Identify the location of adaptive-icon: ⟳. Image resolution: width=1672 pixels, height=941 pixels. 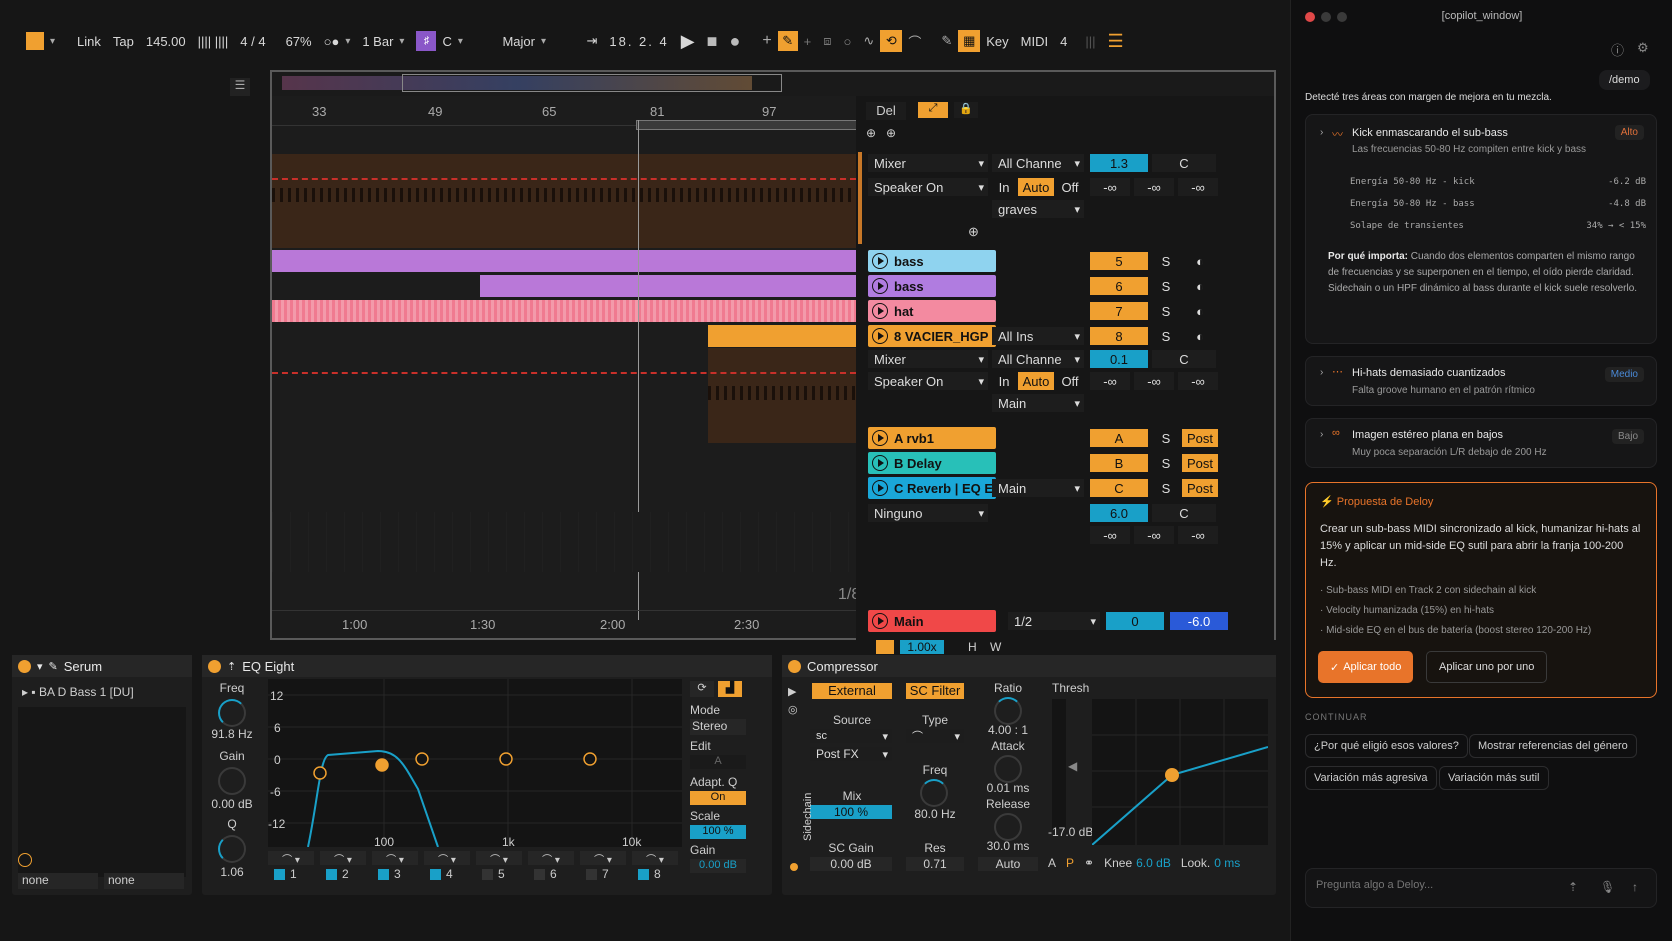
(702, 689).